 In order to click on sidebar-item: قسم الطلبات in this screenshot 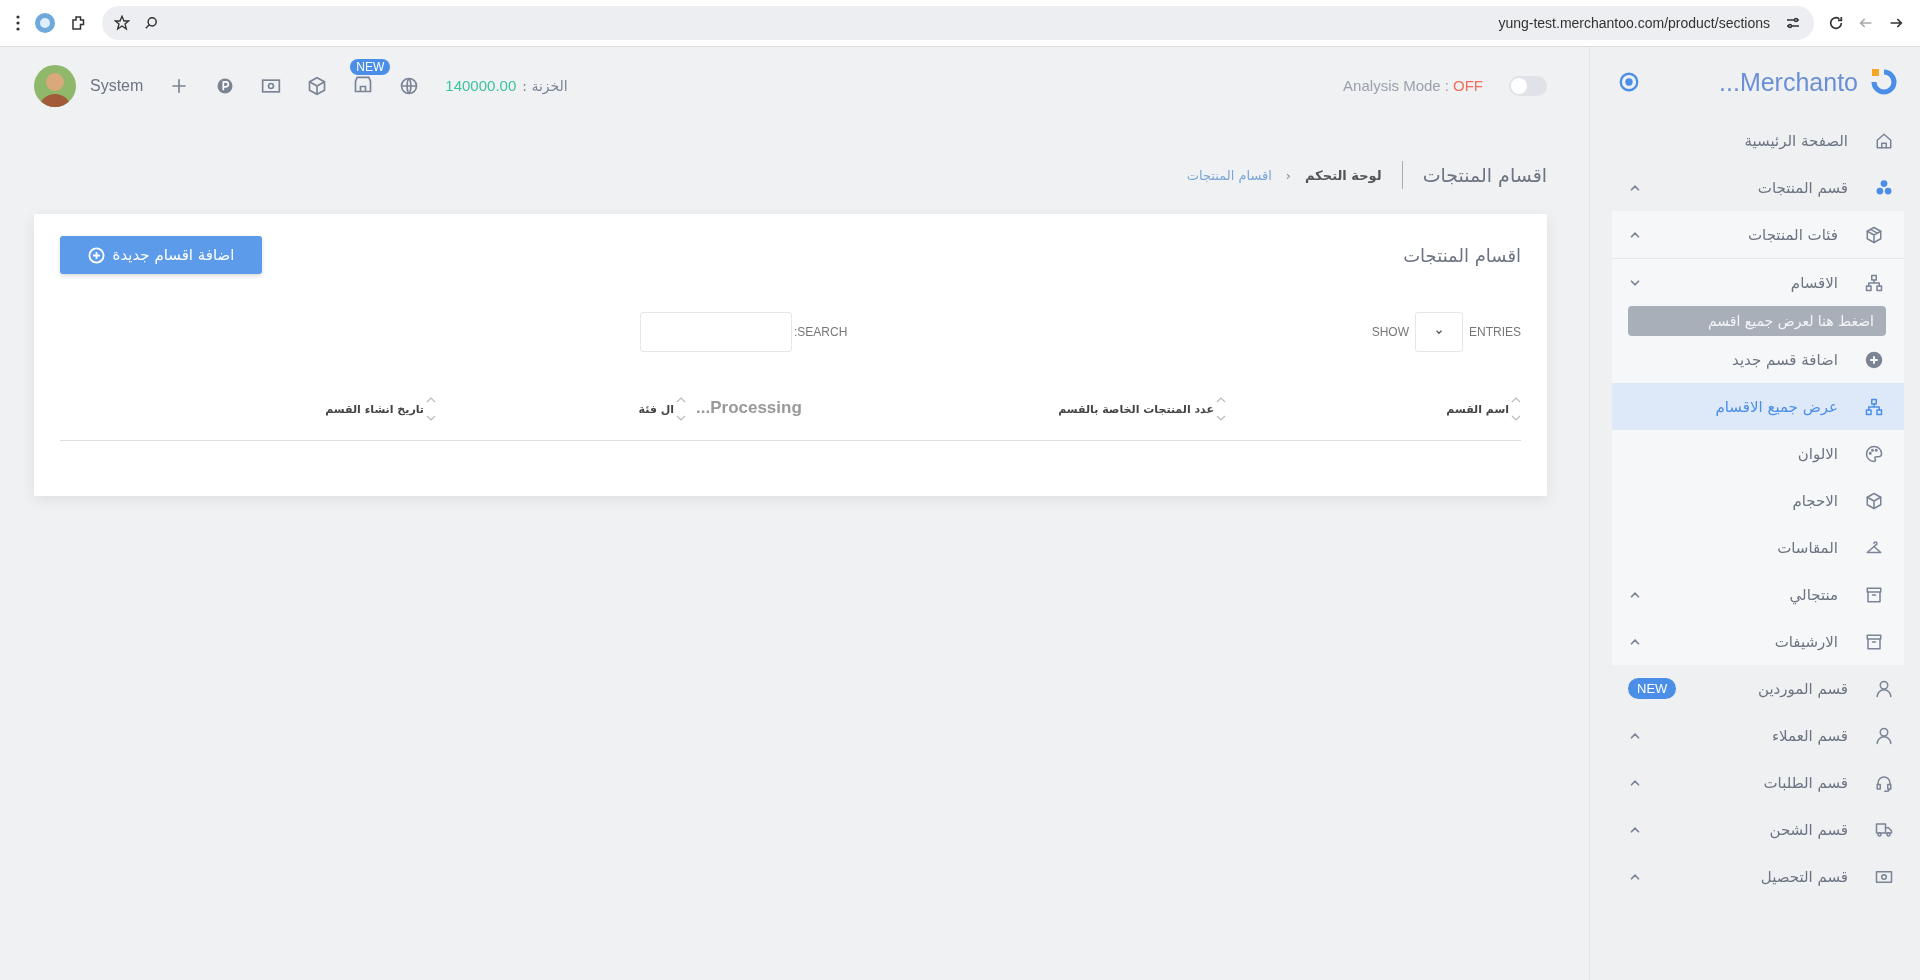, I will do `click(1758, 782)`.